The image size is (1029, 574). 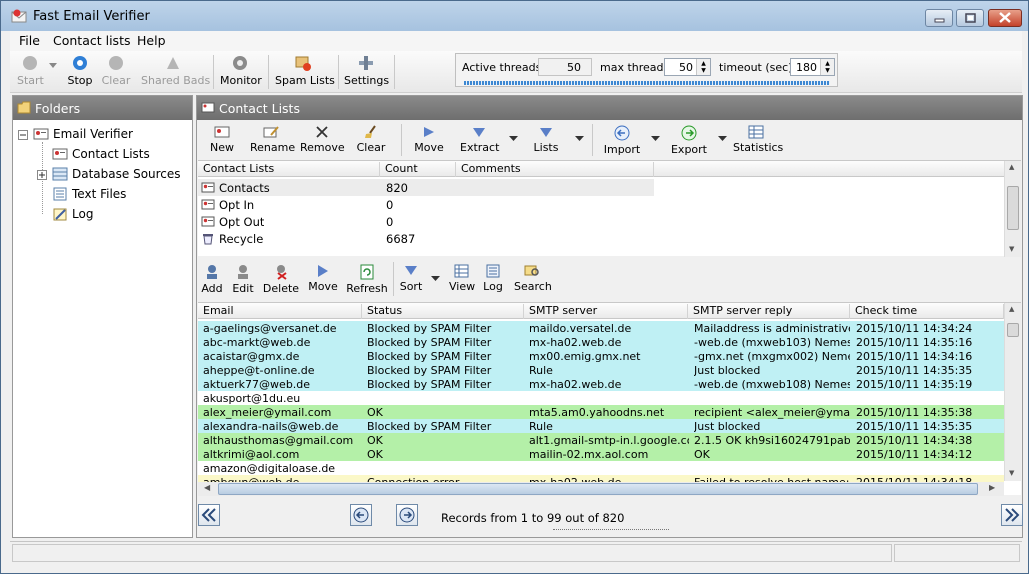 I want to click on minimize-button, so click(x=939, y=18).